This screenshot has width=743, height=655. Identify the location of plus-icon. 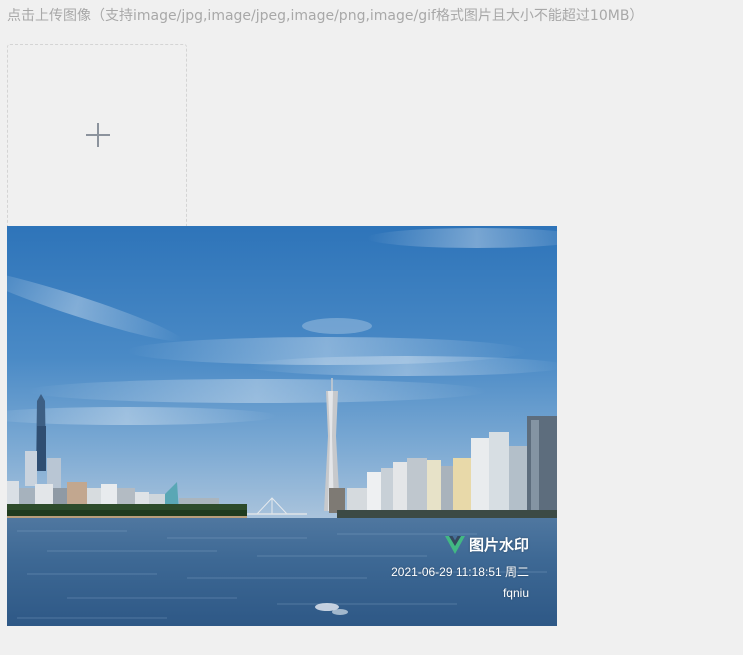
(98, 135).